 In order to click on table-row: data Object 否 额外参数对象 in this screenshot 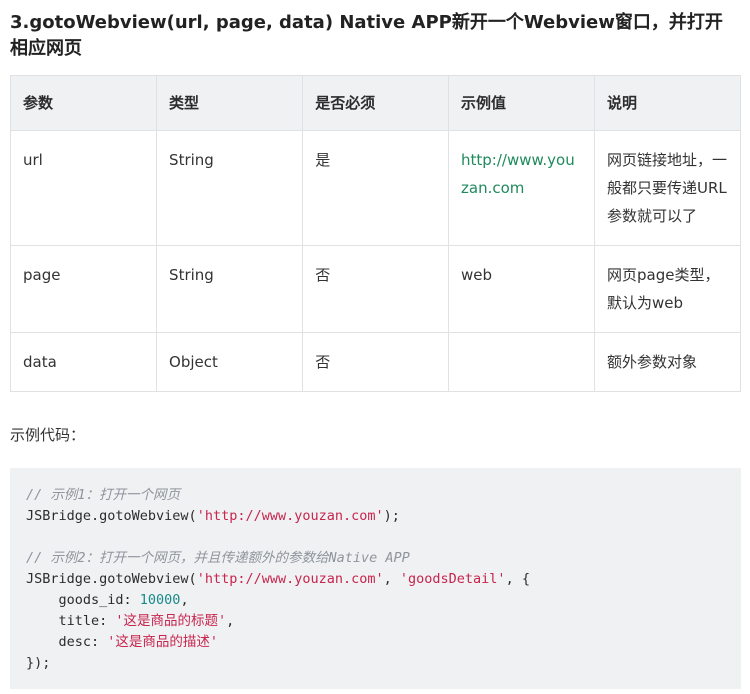, I will do `click(375, 362)`.